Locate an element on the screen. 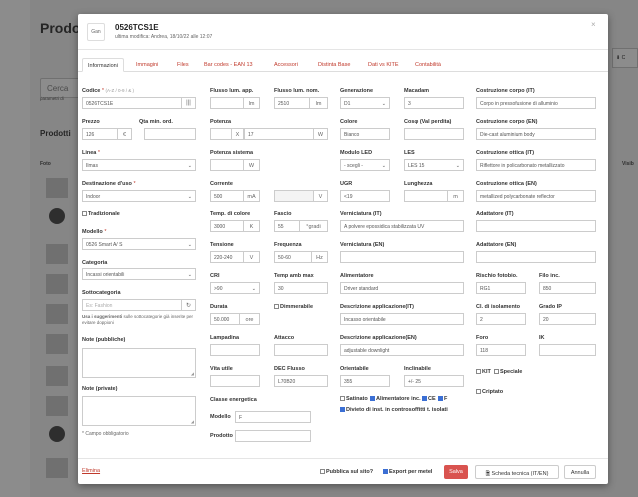  potenza-input-a is located at coordinates (221, 134).